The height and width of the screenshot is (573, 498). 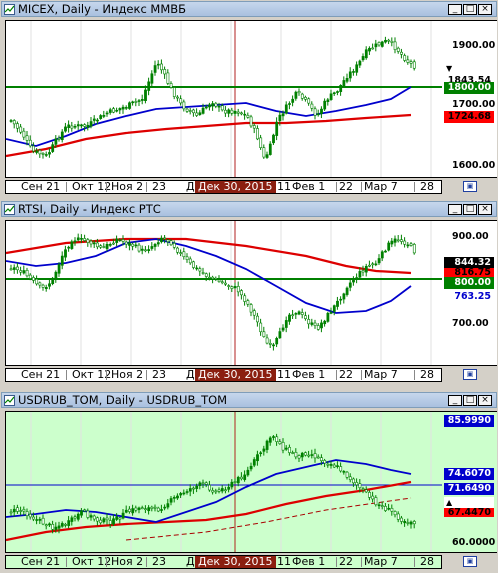 What do you see at coordinates (381, 561) in the screenshot?
I see `time-label: Мар 7` at bounding box center [381, 561].